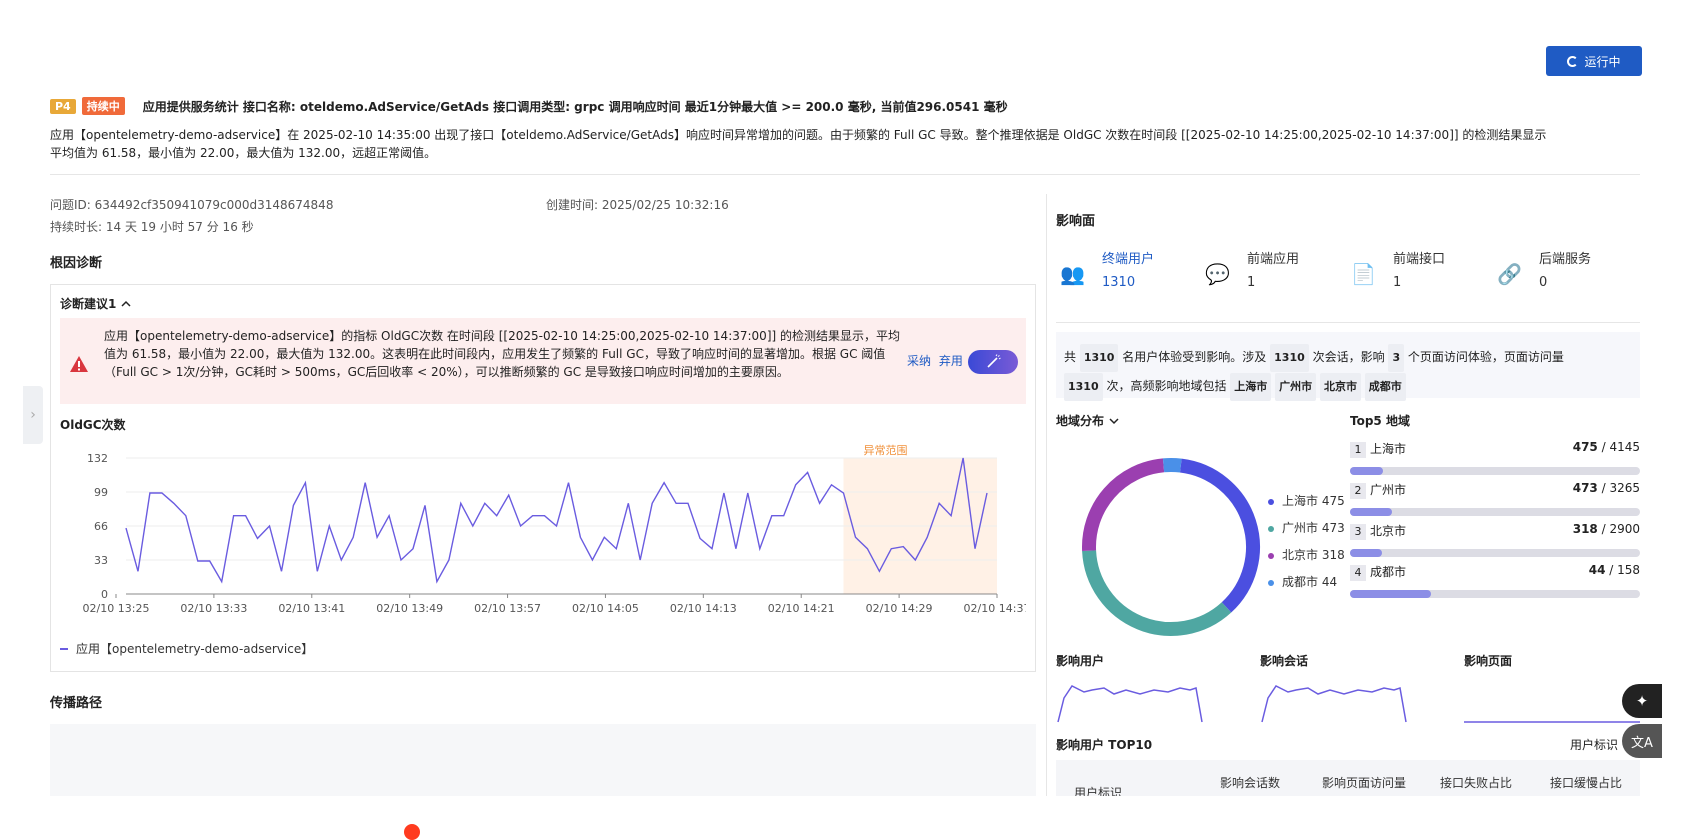  What do you see at coordinates (842, 814) in the screenshot?
I see `bottom-bar` at bounding box center [842, 814].